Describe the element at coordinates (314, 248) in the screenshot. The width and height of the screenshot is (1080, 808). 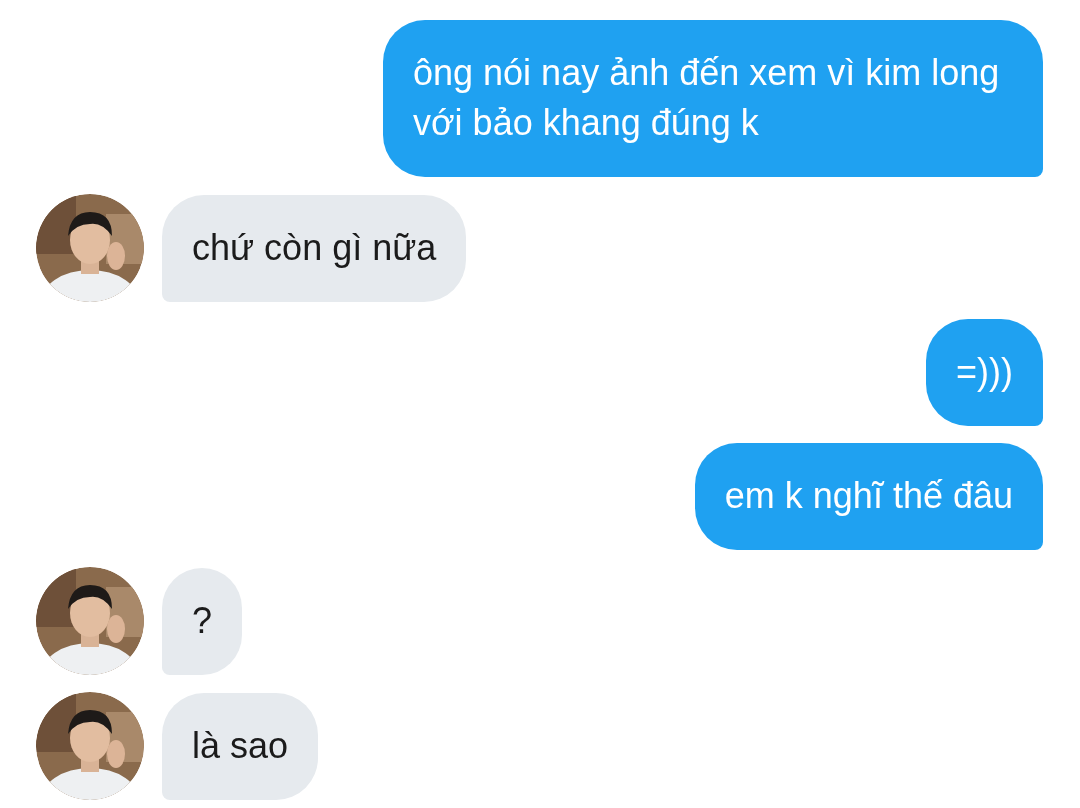
I see `received-message: chứ còn gì nữa` at that location.